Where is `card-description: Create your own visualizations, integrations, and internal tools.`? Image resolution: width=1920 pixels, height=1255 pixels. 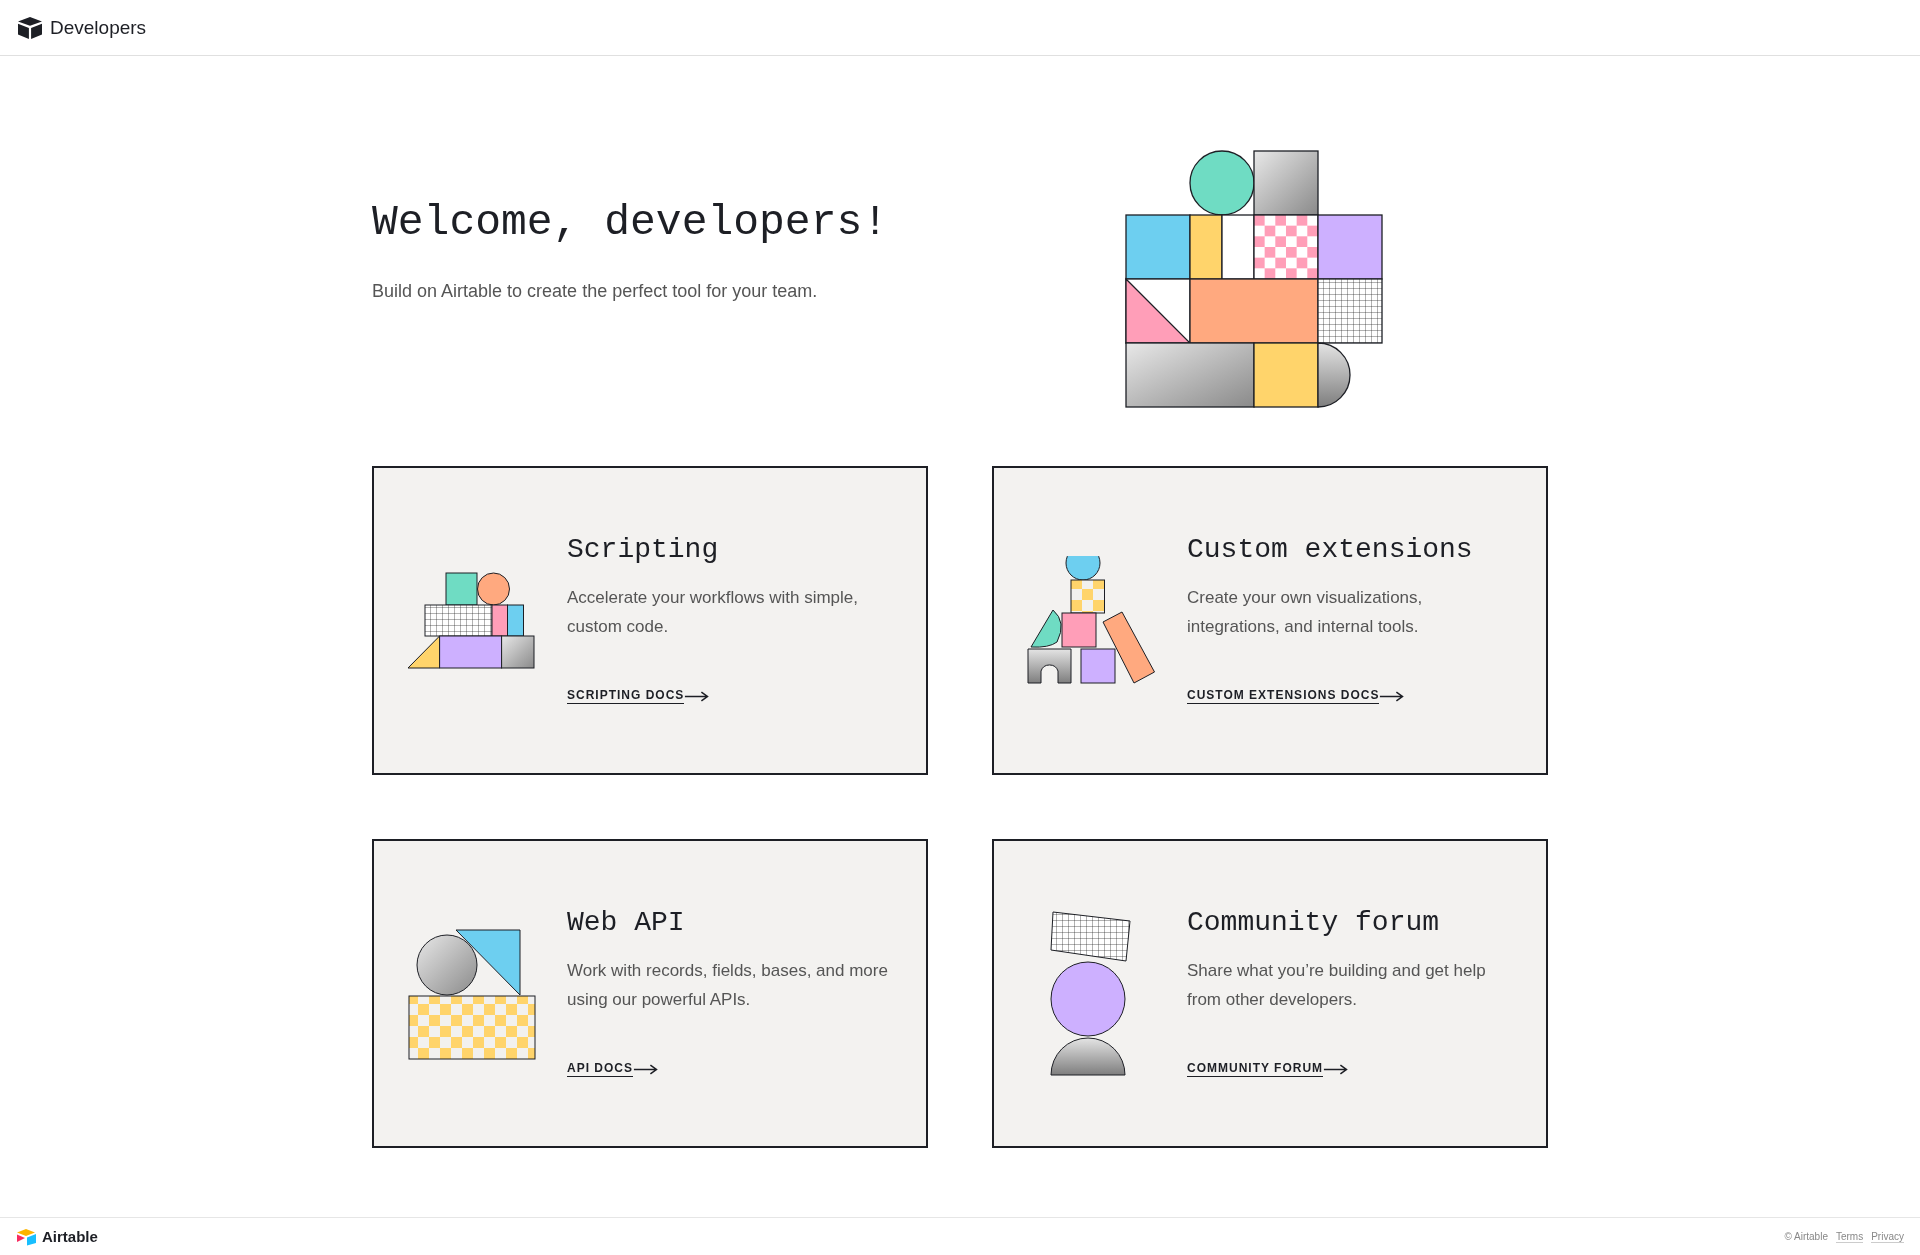 card-description: Create your own visualizations, integrations, and internal tools. is located at coordinates (1305, 612).